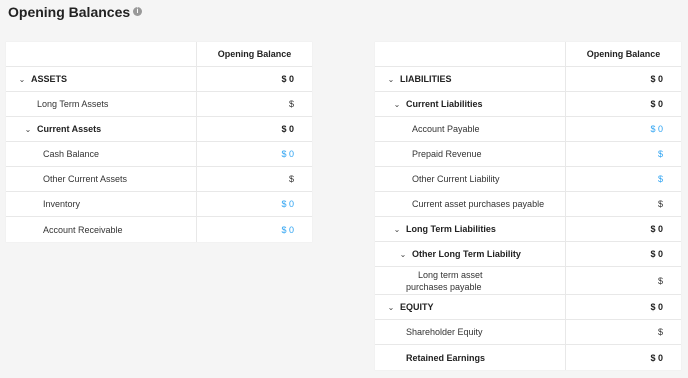 The image size is (688, 378). Describe the element at coordinates (446, 357) in the screenshot. I see `row-label: Retained Earnings` at that location.